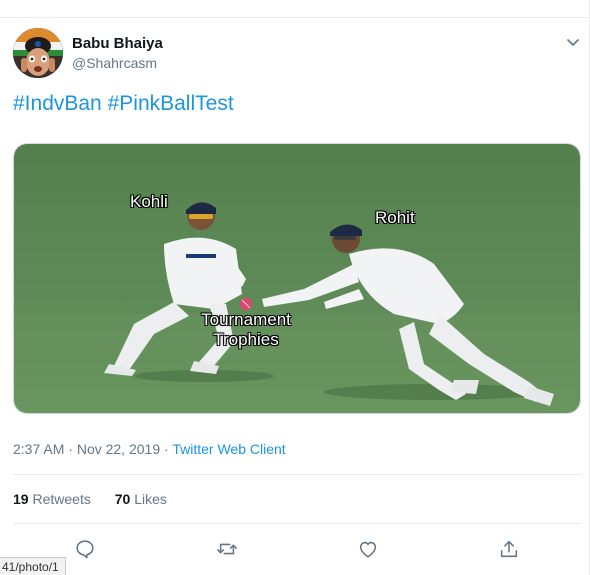  I want to click on tweet-text: #IndvBan #PinkBallTest, so click(123, 104).